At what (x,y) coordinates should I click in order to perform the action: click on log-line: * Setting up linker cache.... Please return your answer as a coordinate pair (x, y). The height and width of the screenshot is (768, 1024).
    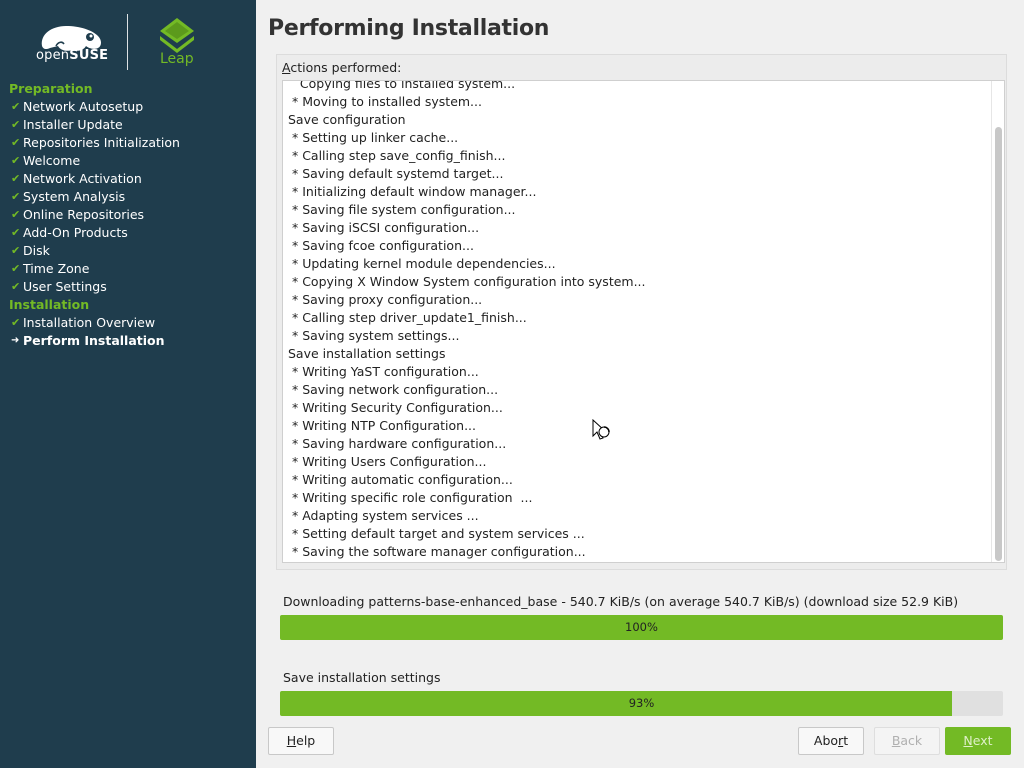
    Looking at the image, I should click on (373, 137).